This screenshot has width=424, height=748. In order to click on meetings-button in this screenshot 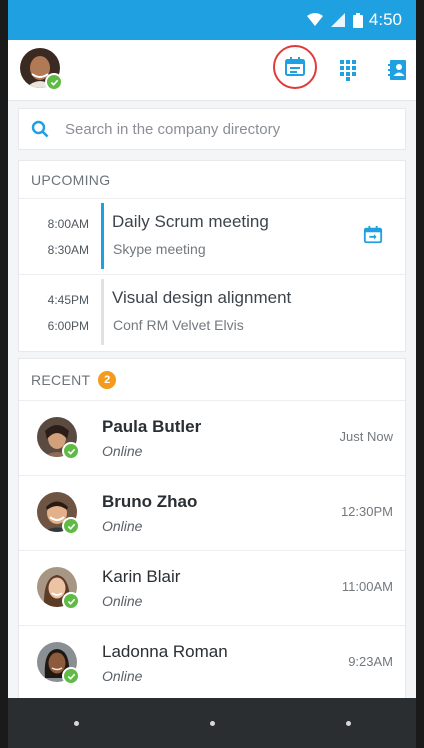, I will do `click(295, 67)`.